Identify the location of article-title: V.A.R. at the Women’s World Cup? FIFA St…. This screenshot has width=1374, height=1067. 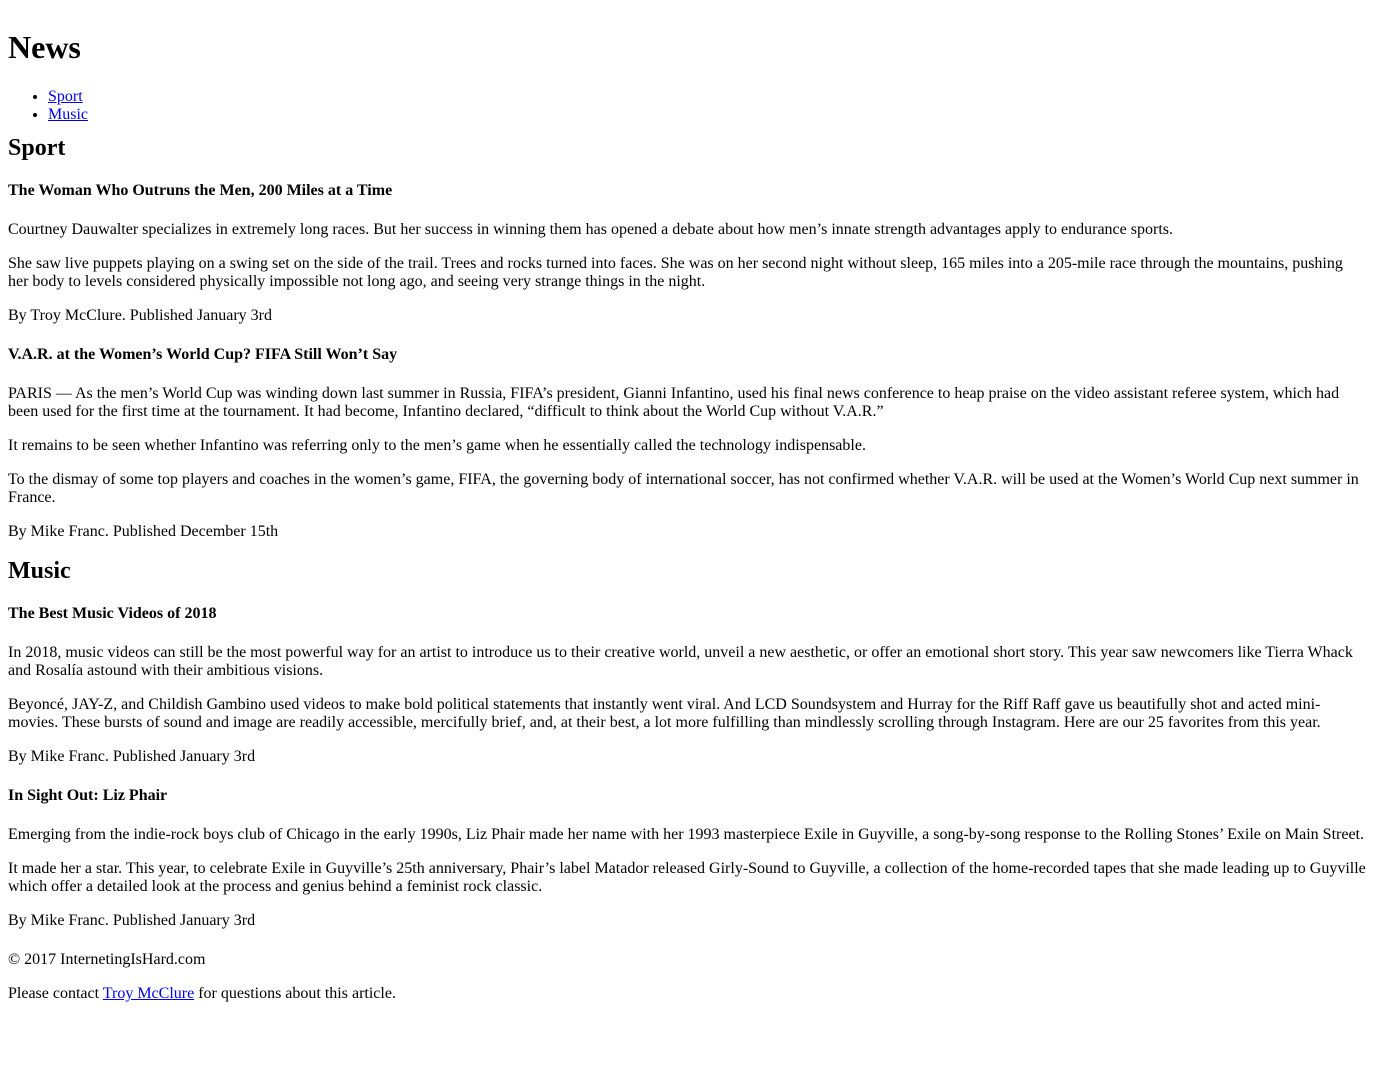
(203, 354).